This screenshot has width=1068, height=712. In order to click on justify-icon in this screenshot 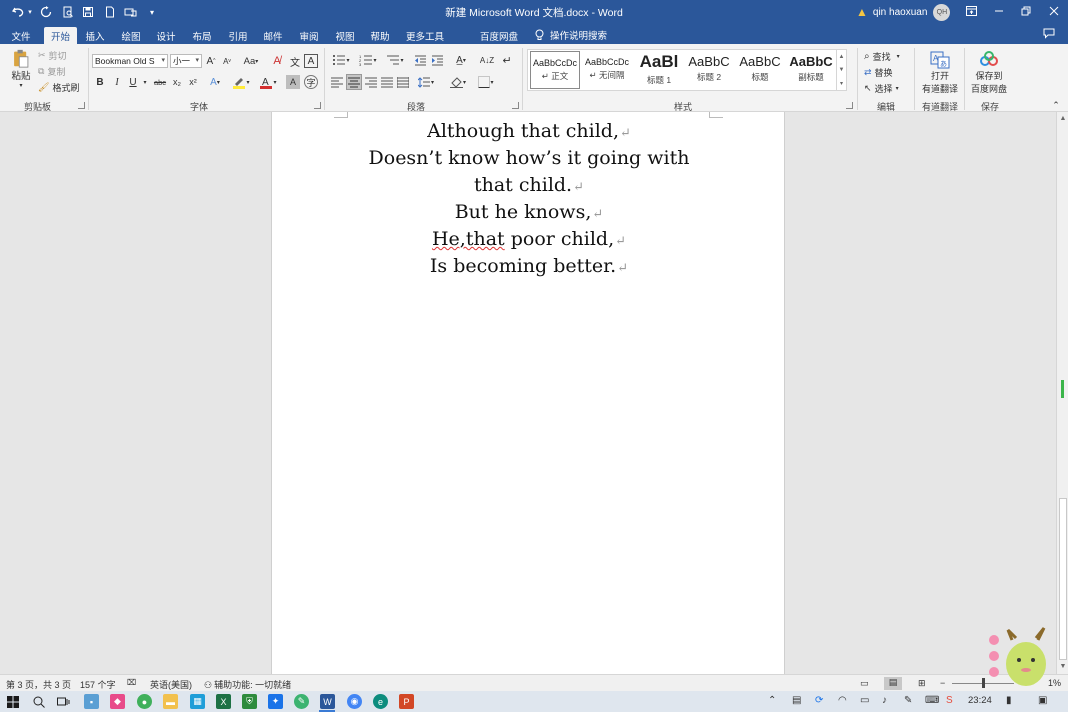, I will do `click(387, 82)`.